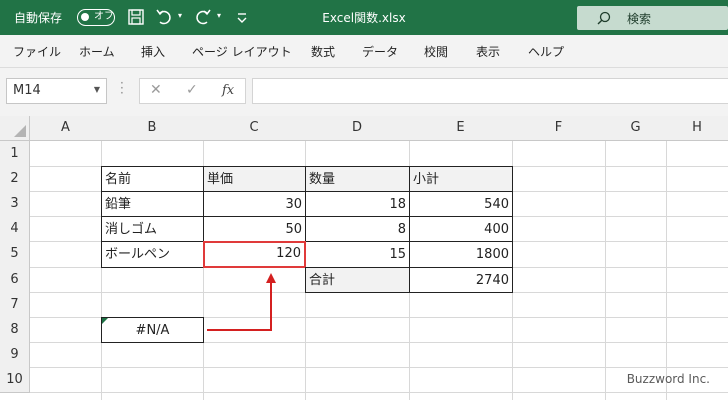 This screenshot has height=400, width=728. What do you see at coordinates (436, 51) in the screenshot?
I see `tab-review: 校閲` at bounding box center [436, 51].